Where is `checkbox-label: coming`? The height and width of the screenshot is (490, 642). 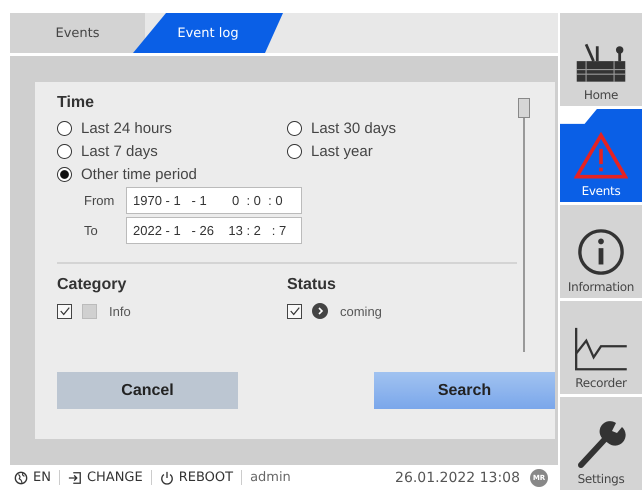 checkbox-label: coming is located at coordinates (361, 311).